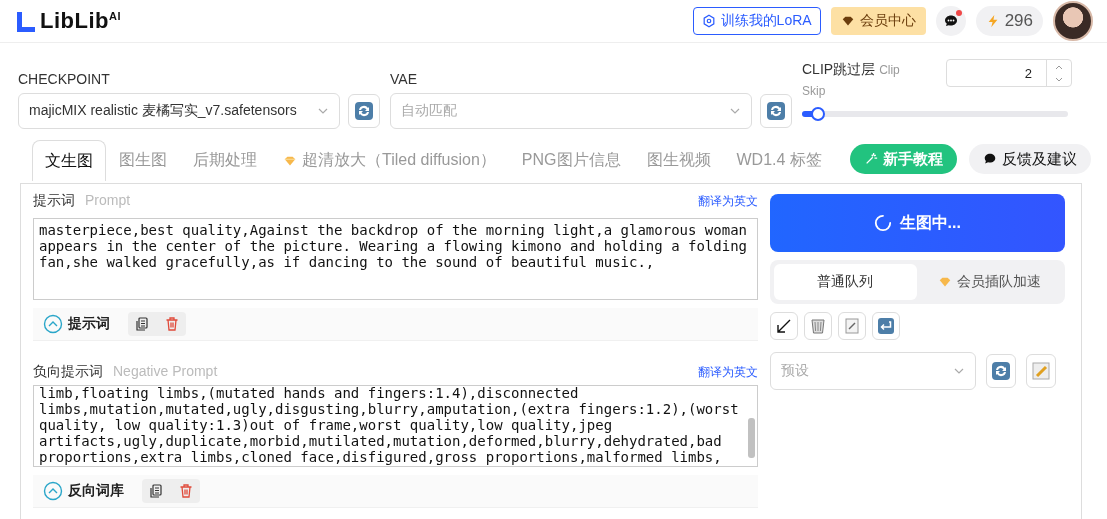 Image resolution: width=1107 pixels, height=519 pixels. Describe the element at coordinates (404, 79) in the screenshot. I see `vae-label: VAE` at that location.